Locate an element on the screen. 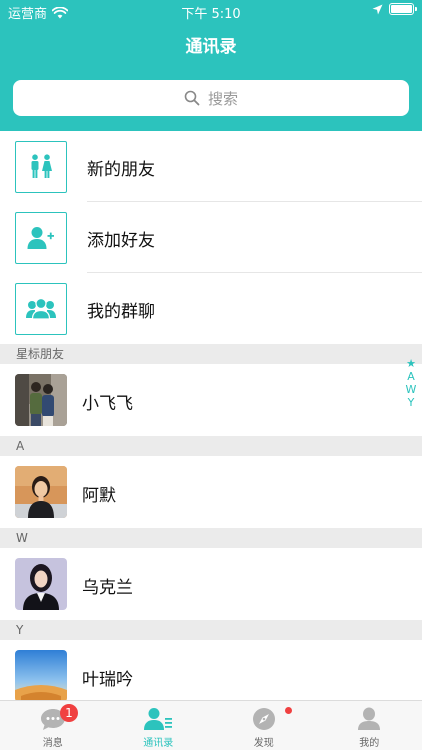  new-dot-badge is located at coordinates (288, 710).